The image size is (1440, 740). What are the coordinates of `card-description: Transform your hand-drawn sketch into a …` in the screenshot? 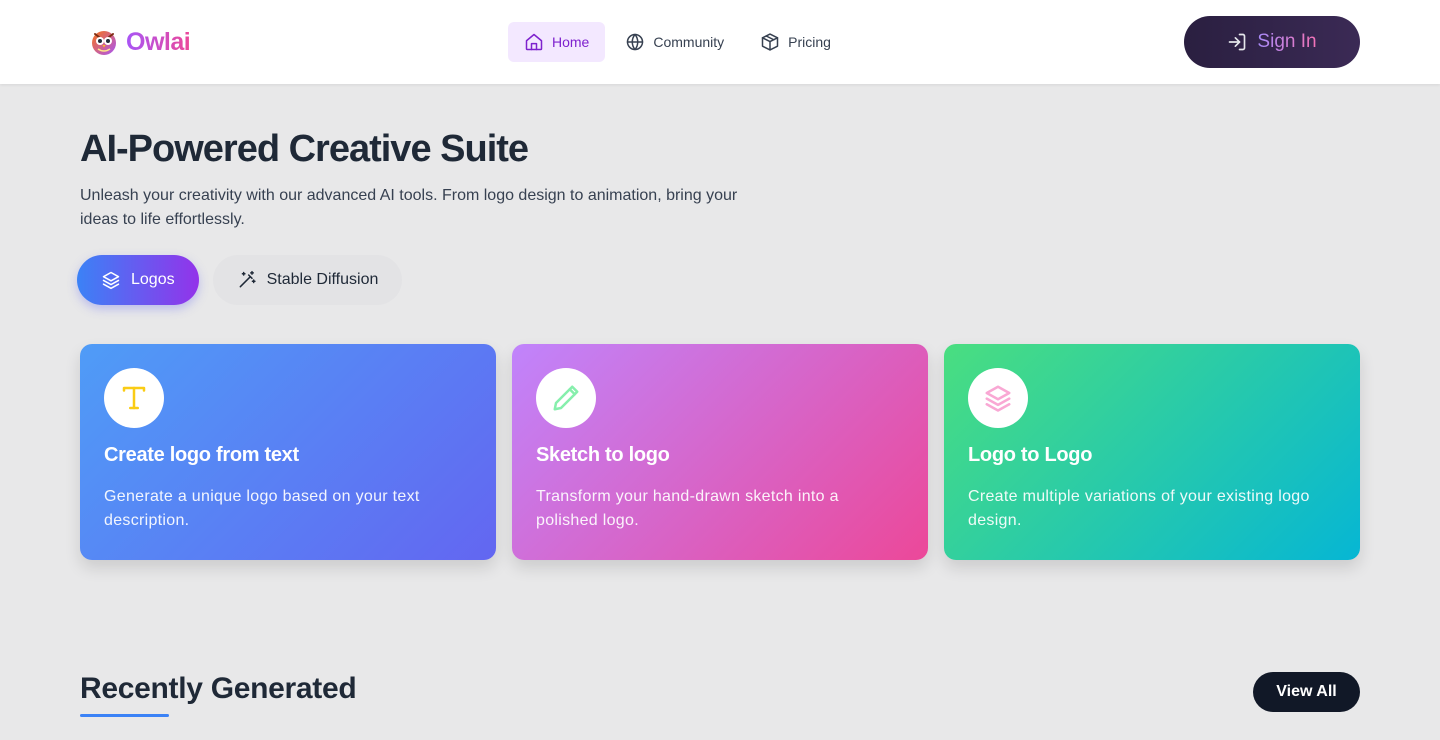 It's located at (687, 508).